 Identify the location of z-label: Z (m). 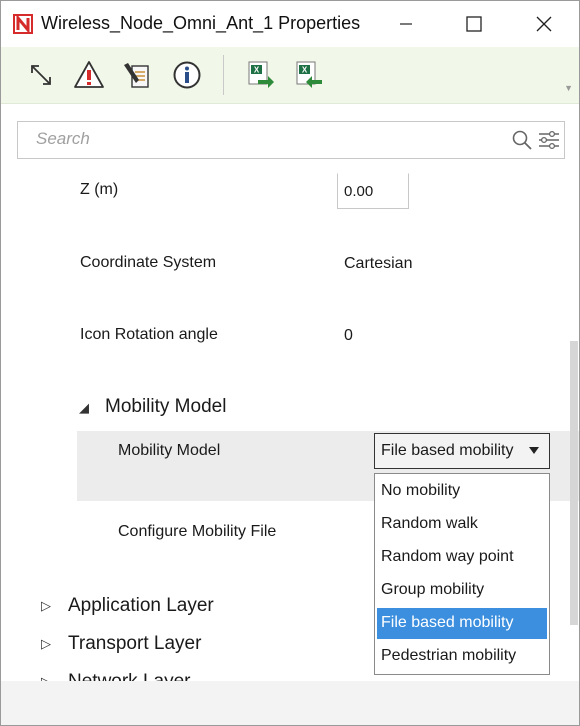
(99, 189).